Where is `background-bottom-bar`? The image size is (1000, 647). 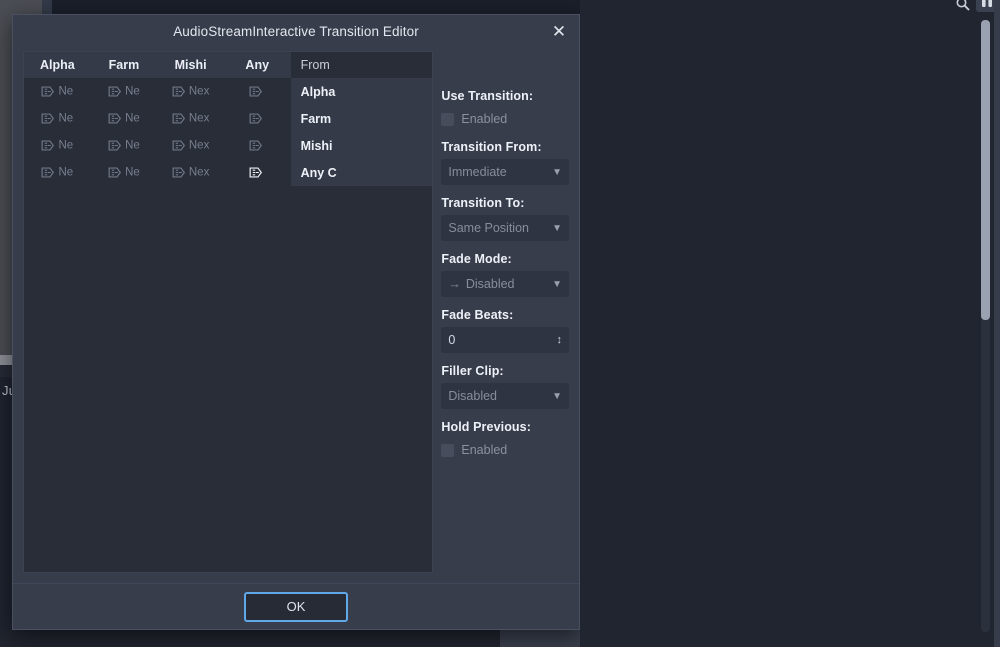
background-bottom-bar is located at coordinates (290, 638).